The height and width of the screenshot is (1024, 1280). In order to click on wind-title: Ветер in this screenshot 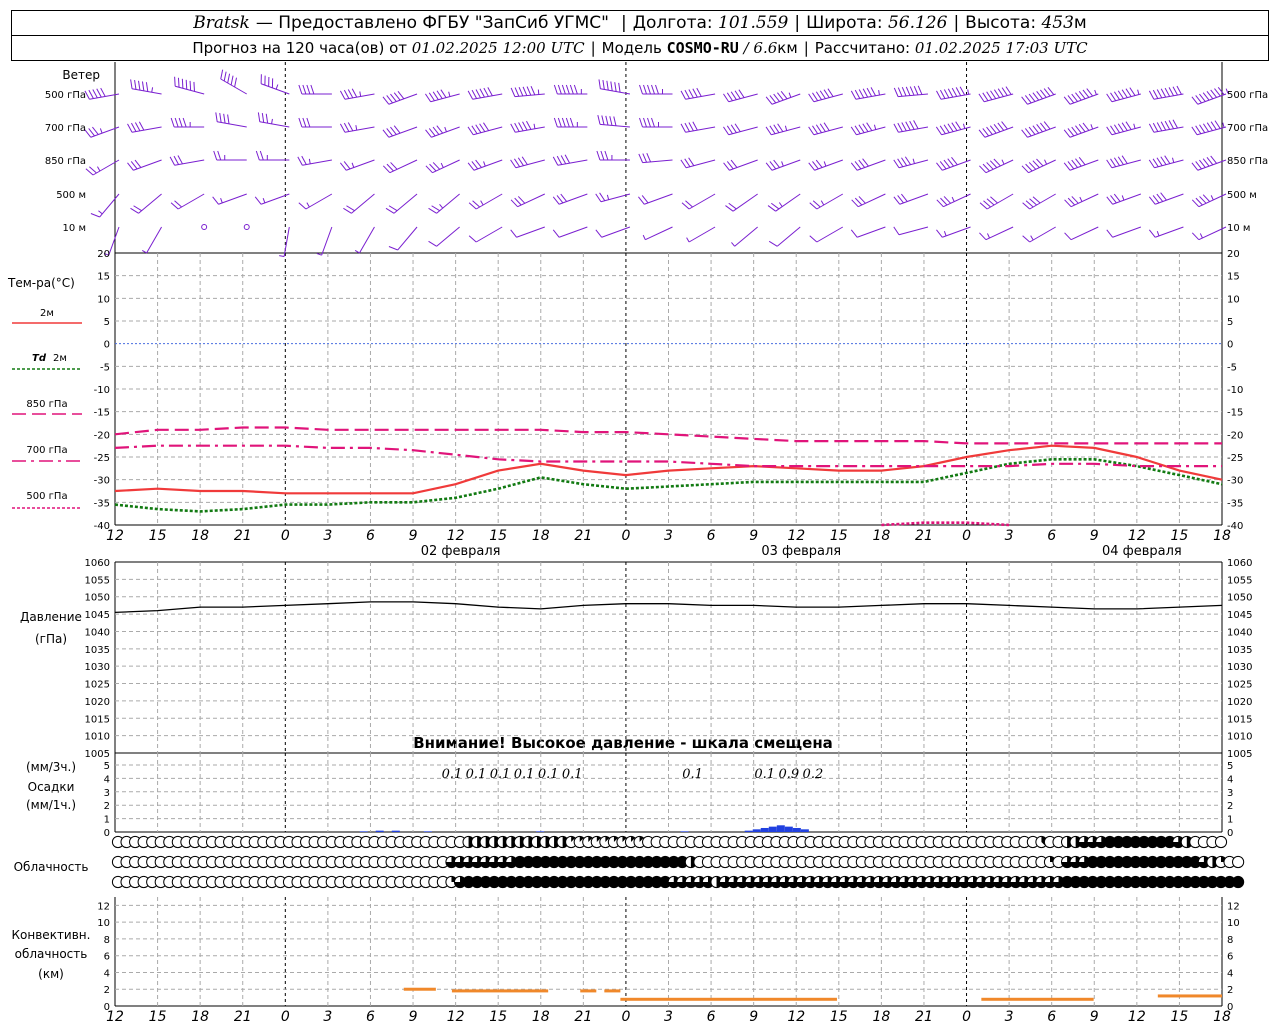, I will do `click(81, 75)`.